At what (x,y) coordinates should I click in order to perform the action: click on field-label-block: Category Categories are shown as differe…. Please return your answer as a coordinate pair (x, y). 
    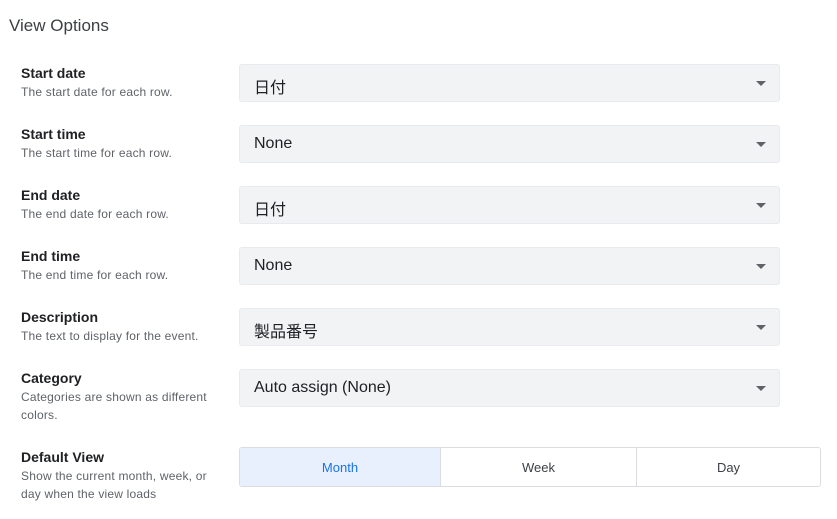
    Looking at the image, I should click on (121, 396).